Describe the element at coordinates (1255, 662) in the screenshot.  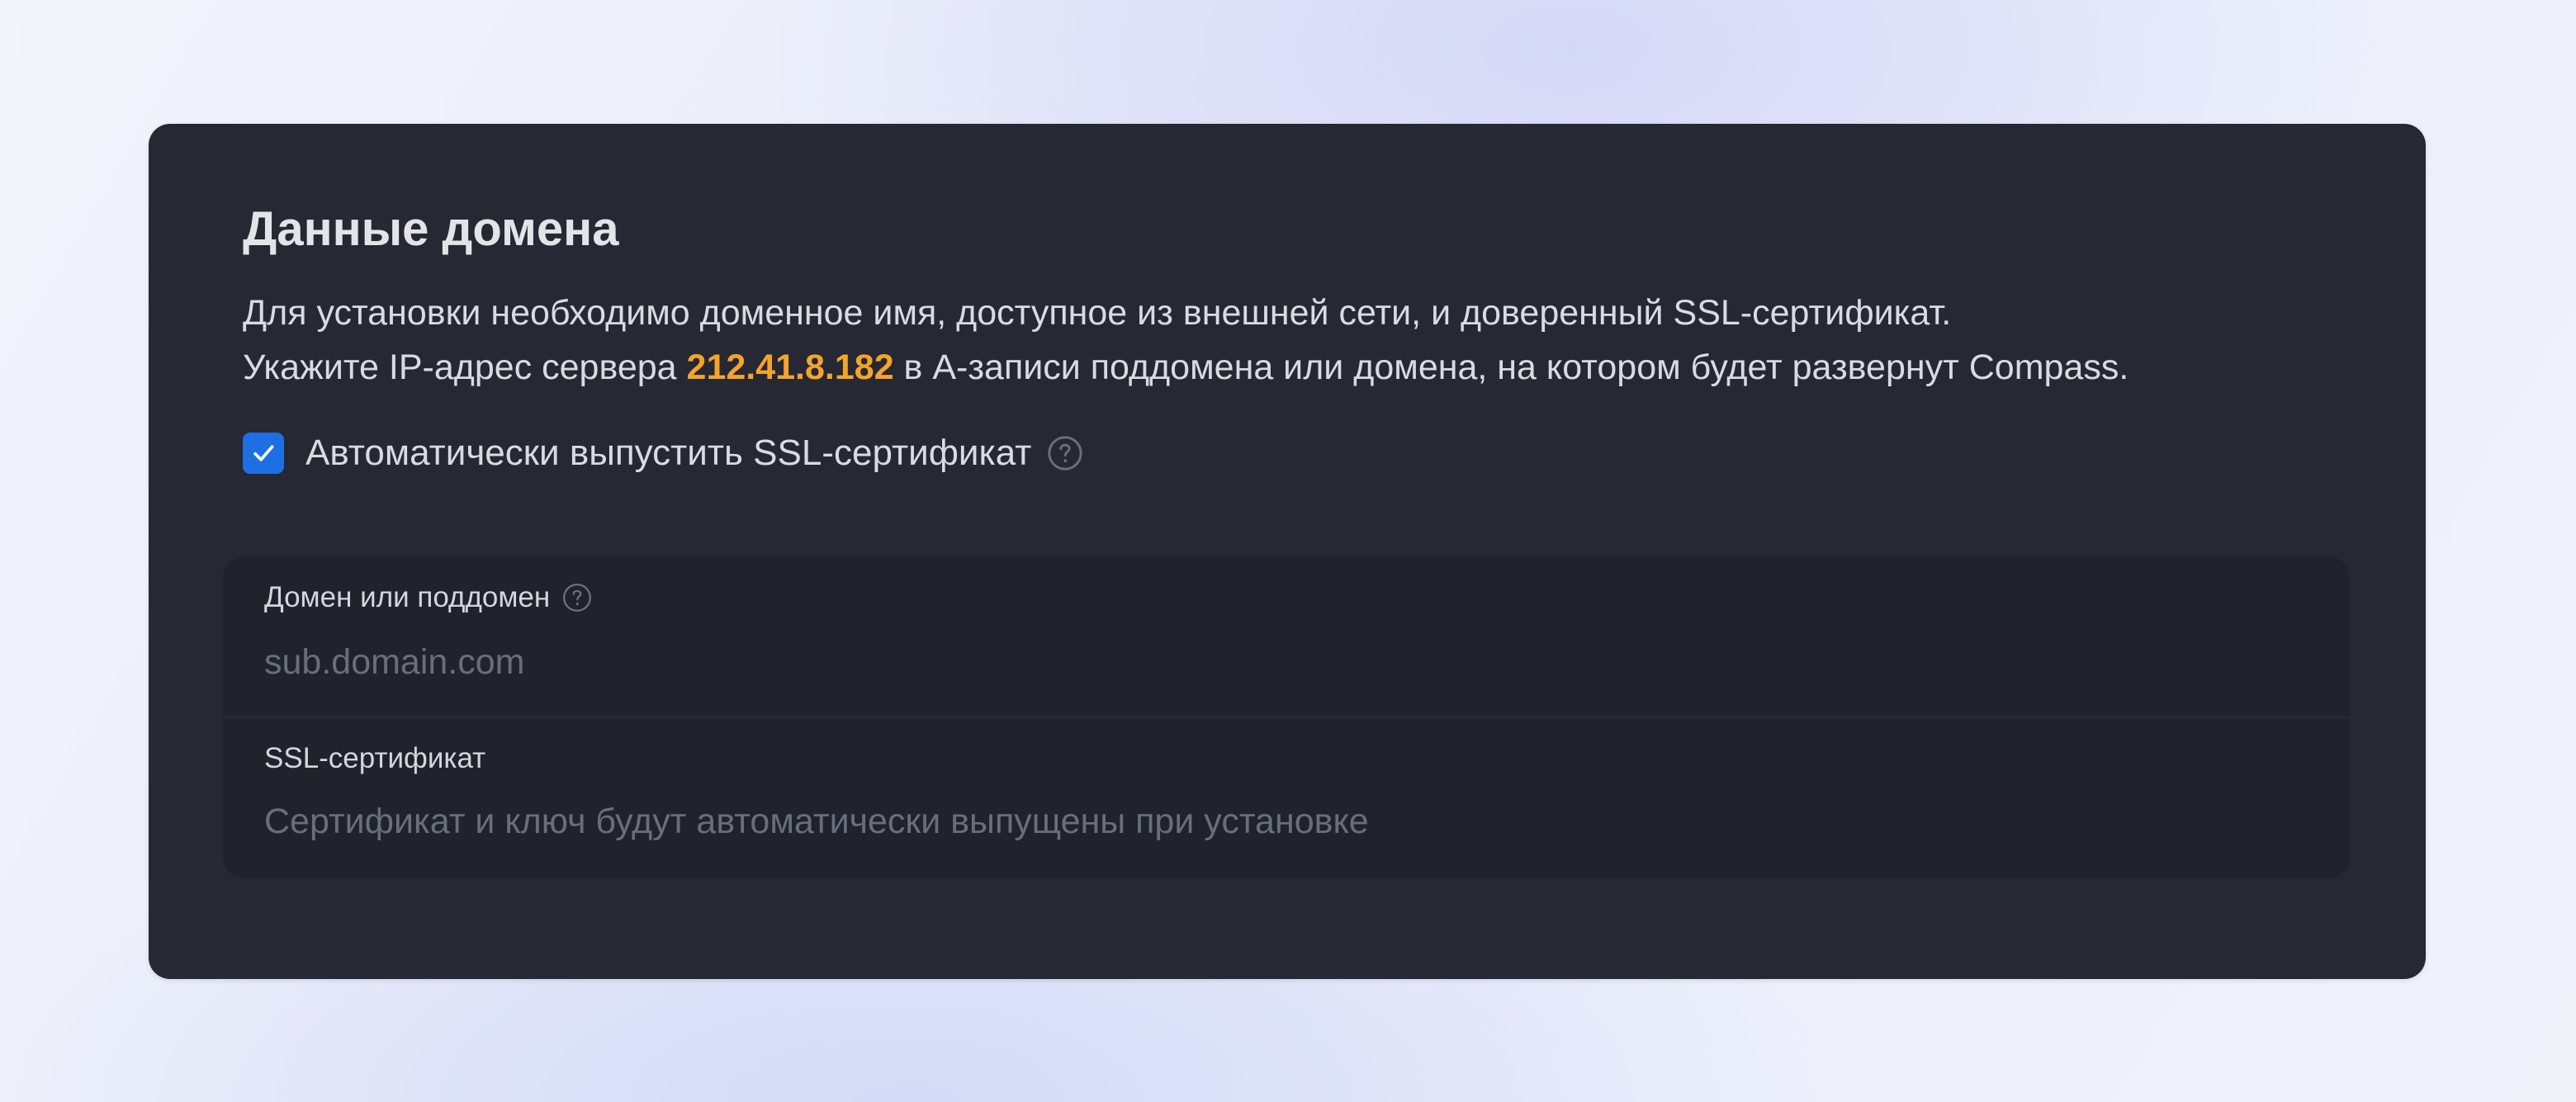
I see `domain-input` at that location.